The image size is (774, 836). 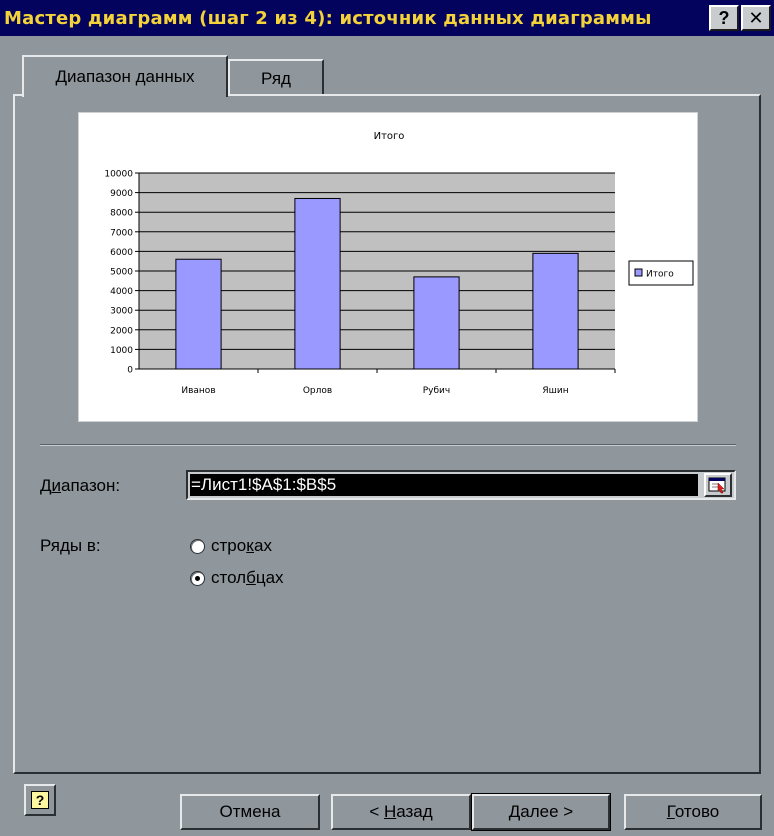 I want to click on radio-columns-label: столбцах, so click(x=247, y=577).